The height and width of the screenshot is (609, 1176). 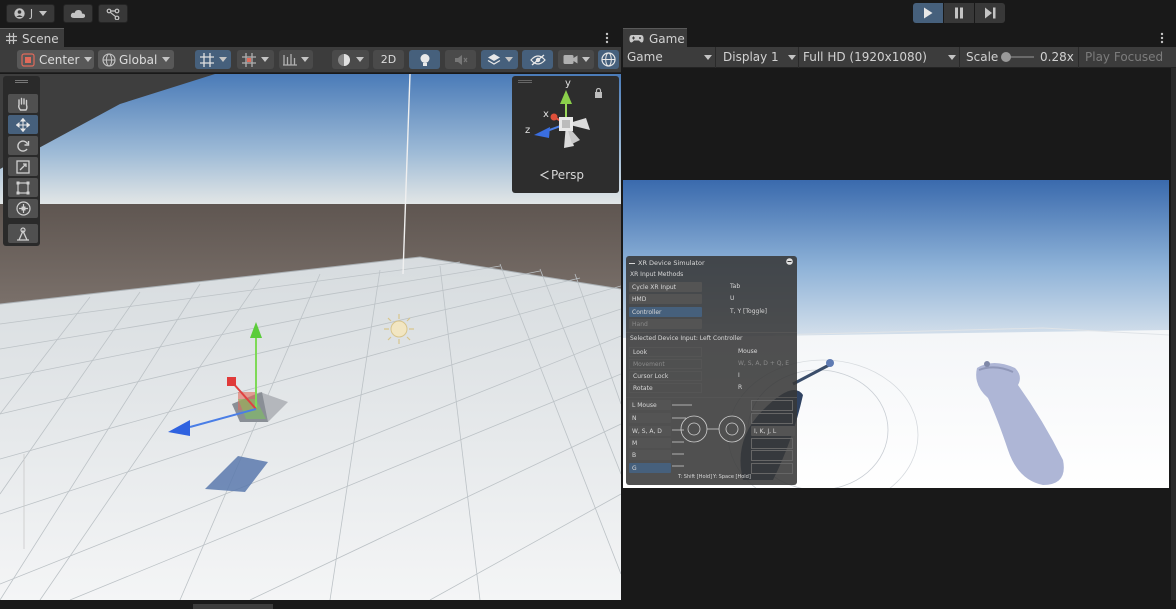 I want to click on scale-tool-button, so click(x=23, y=166).